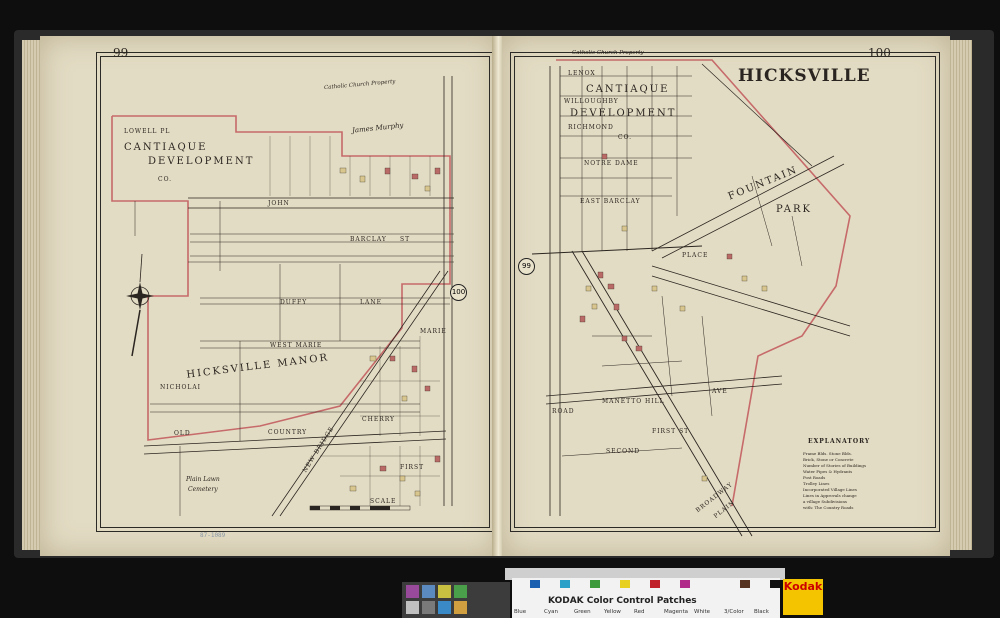  What do you see at coordinates (551, 612) in the screenshot?
I see `color-patch-label: Cyan` at bounding box center [551, 612].